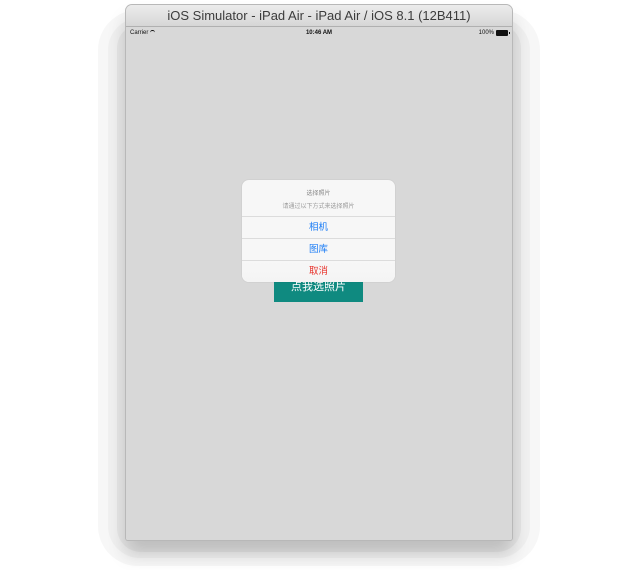 The height and width of the screenshot is (570, 626). I want to click on photo-library-action: 图库, so click(318, 250).